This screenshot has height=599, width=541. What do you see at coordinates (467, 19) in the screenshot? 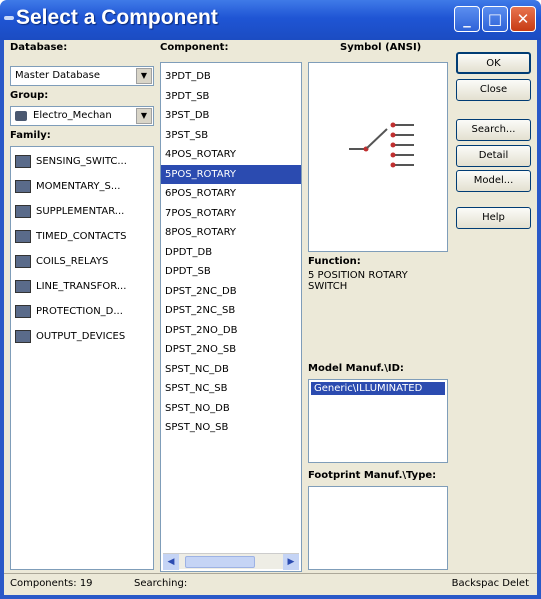
I see `minimize-button: _` at bounding box center [467, 19].